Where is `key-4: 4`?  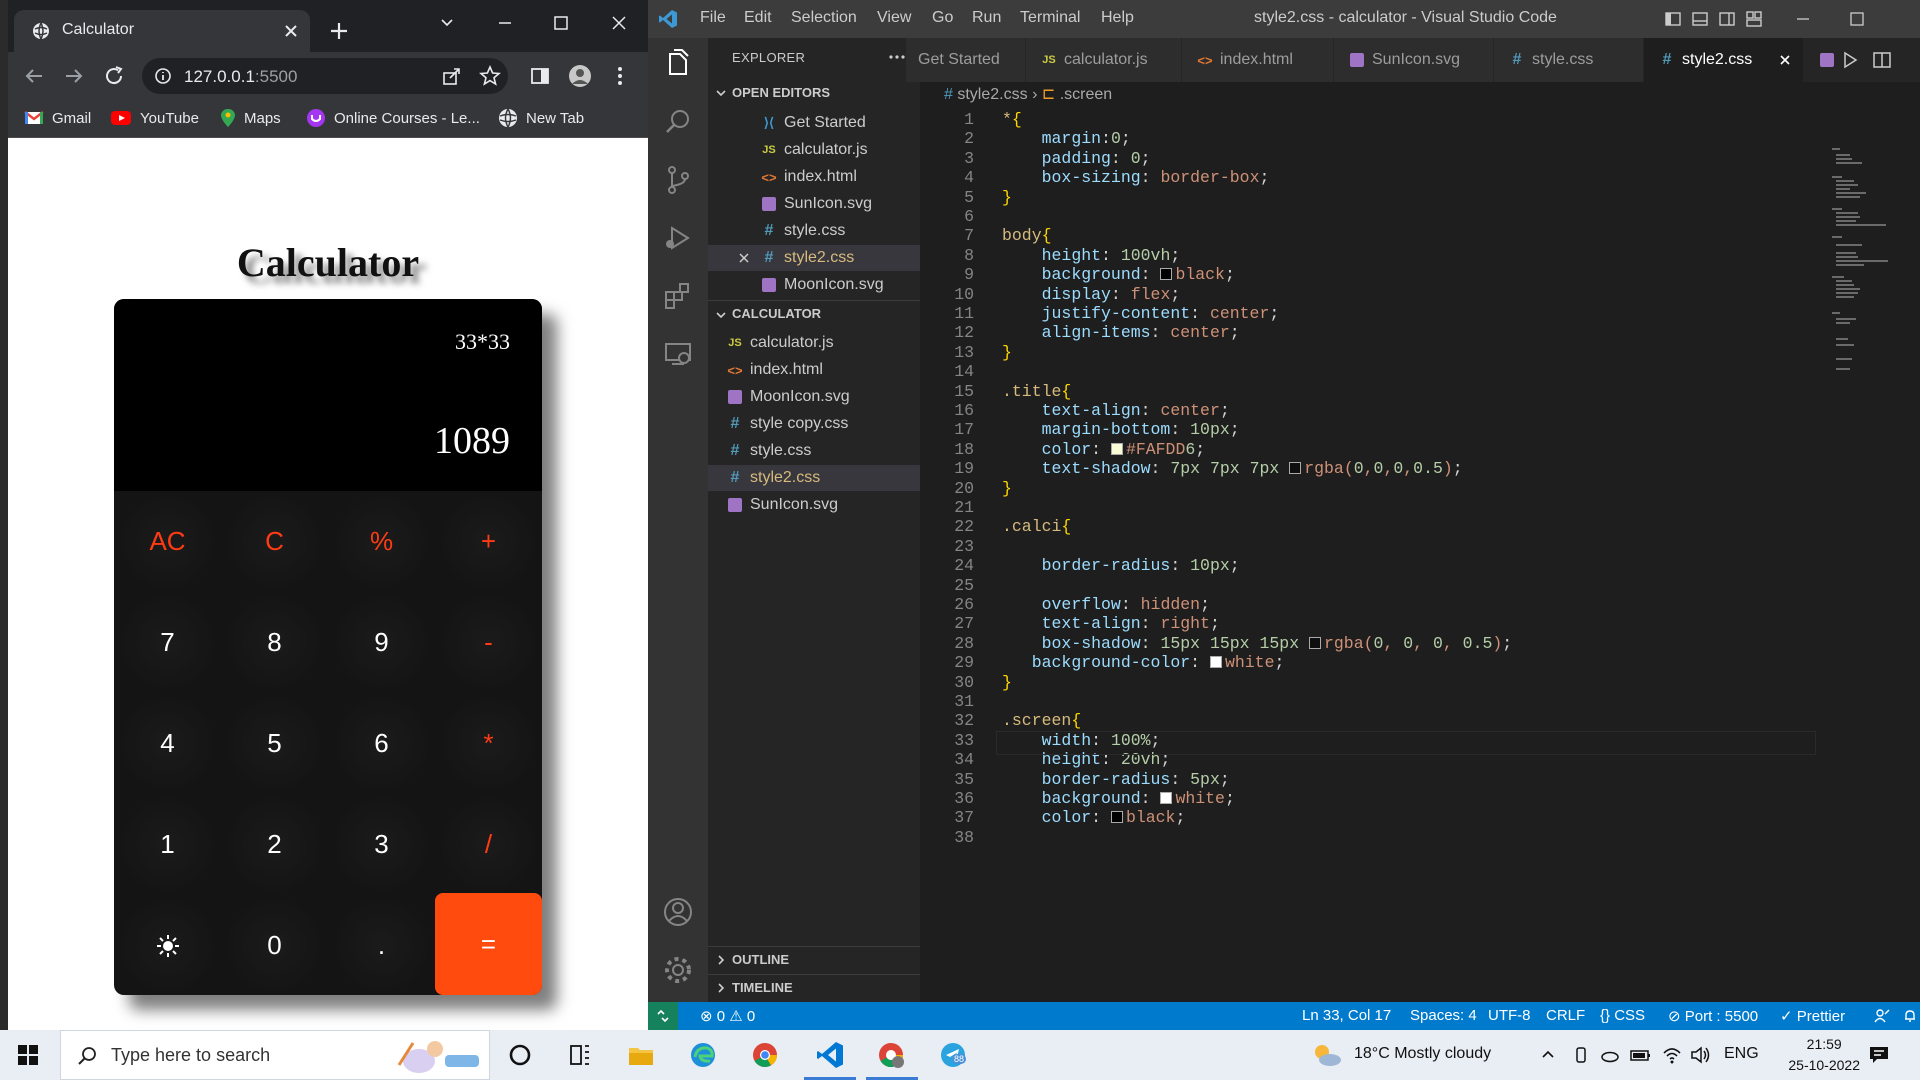
key-4: 4 is located at coordinates (167, 743).